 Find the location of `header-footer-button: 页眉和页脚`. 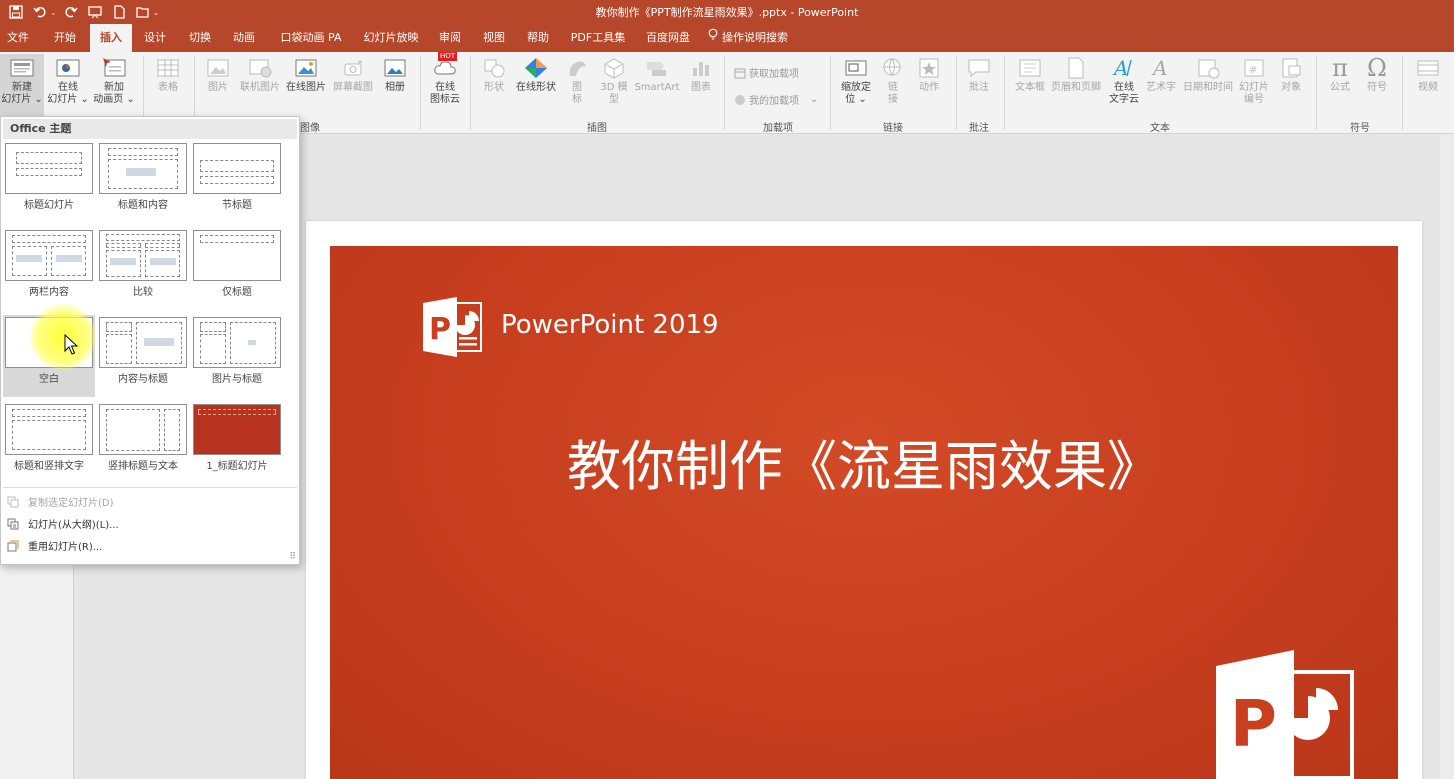

header-footer-button: 页眉和页脚 is located at coordinates (1076, 75).